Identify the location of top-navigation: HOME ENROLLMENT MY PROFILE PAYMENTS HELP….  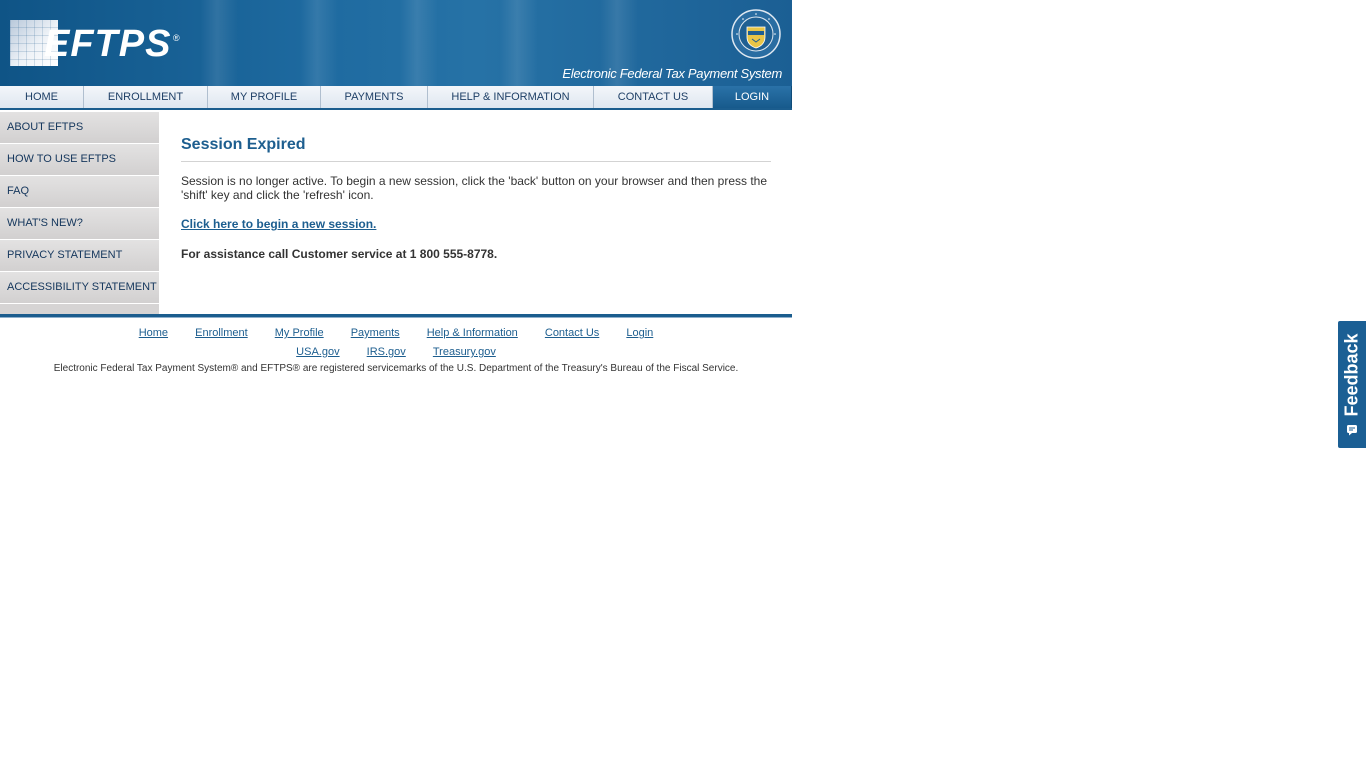
(396, 98).